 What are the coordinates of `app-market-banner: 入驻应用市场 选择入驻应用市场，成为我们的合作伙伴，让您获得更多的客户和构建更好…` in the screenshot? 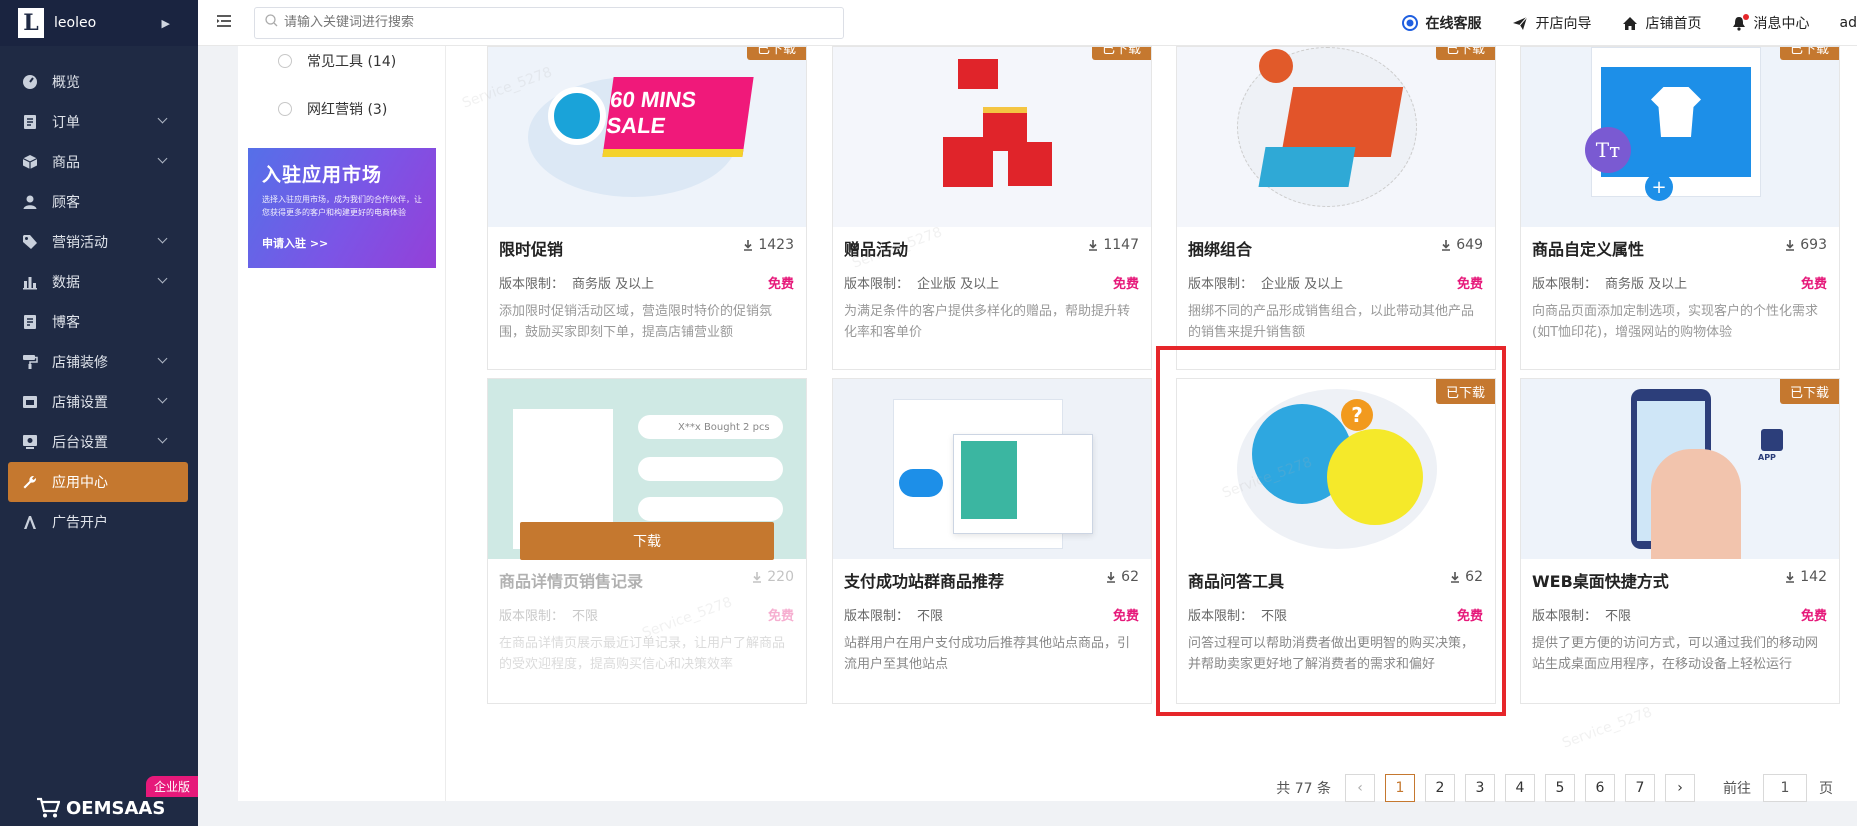 It's located at (342, 208).